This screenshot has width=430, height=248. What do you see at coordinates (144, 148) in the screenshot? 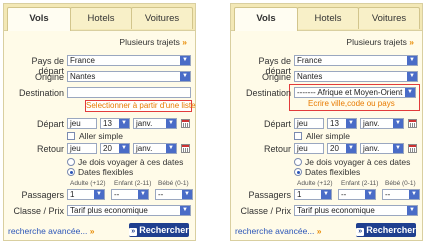
I see `retour-month-value: janv.` at bounding box center [144, 148].